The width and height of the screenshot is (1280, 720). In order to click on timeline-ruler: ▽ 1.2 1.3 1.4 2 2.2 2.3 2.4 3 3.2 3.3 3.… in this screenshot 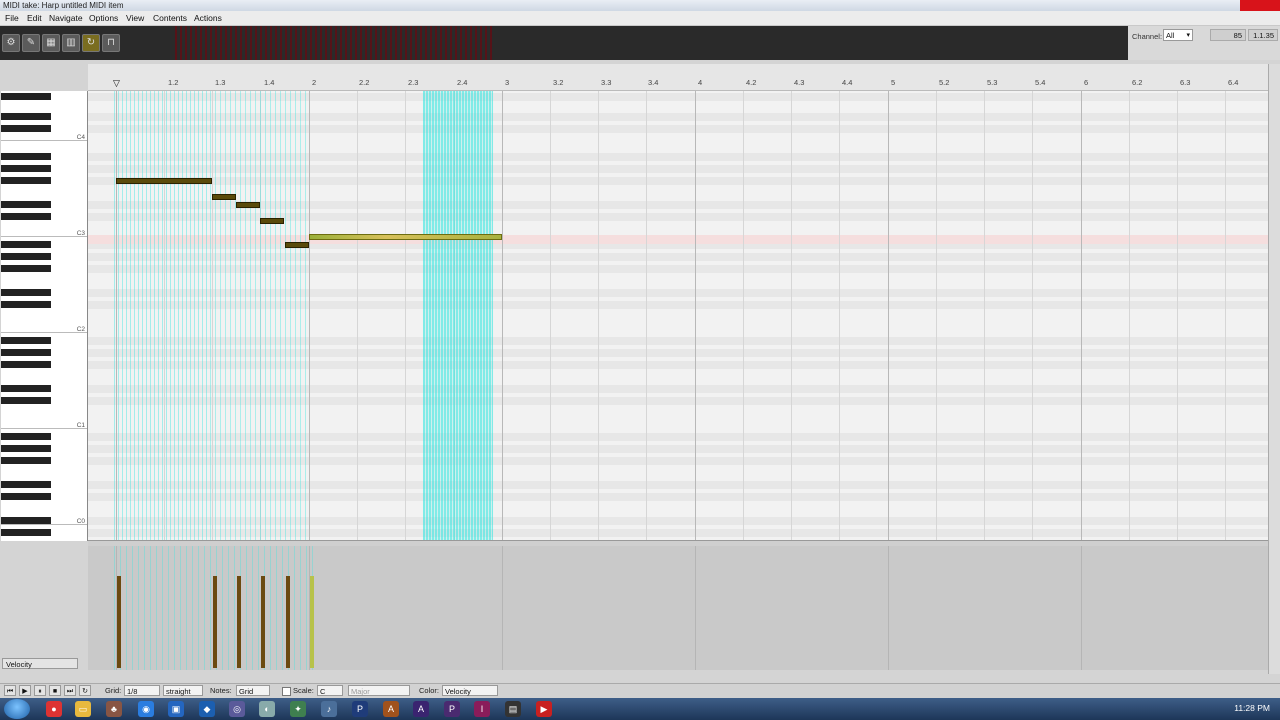, I will do `click(678, 77)`.